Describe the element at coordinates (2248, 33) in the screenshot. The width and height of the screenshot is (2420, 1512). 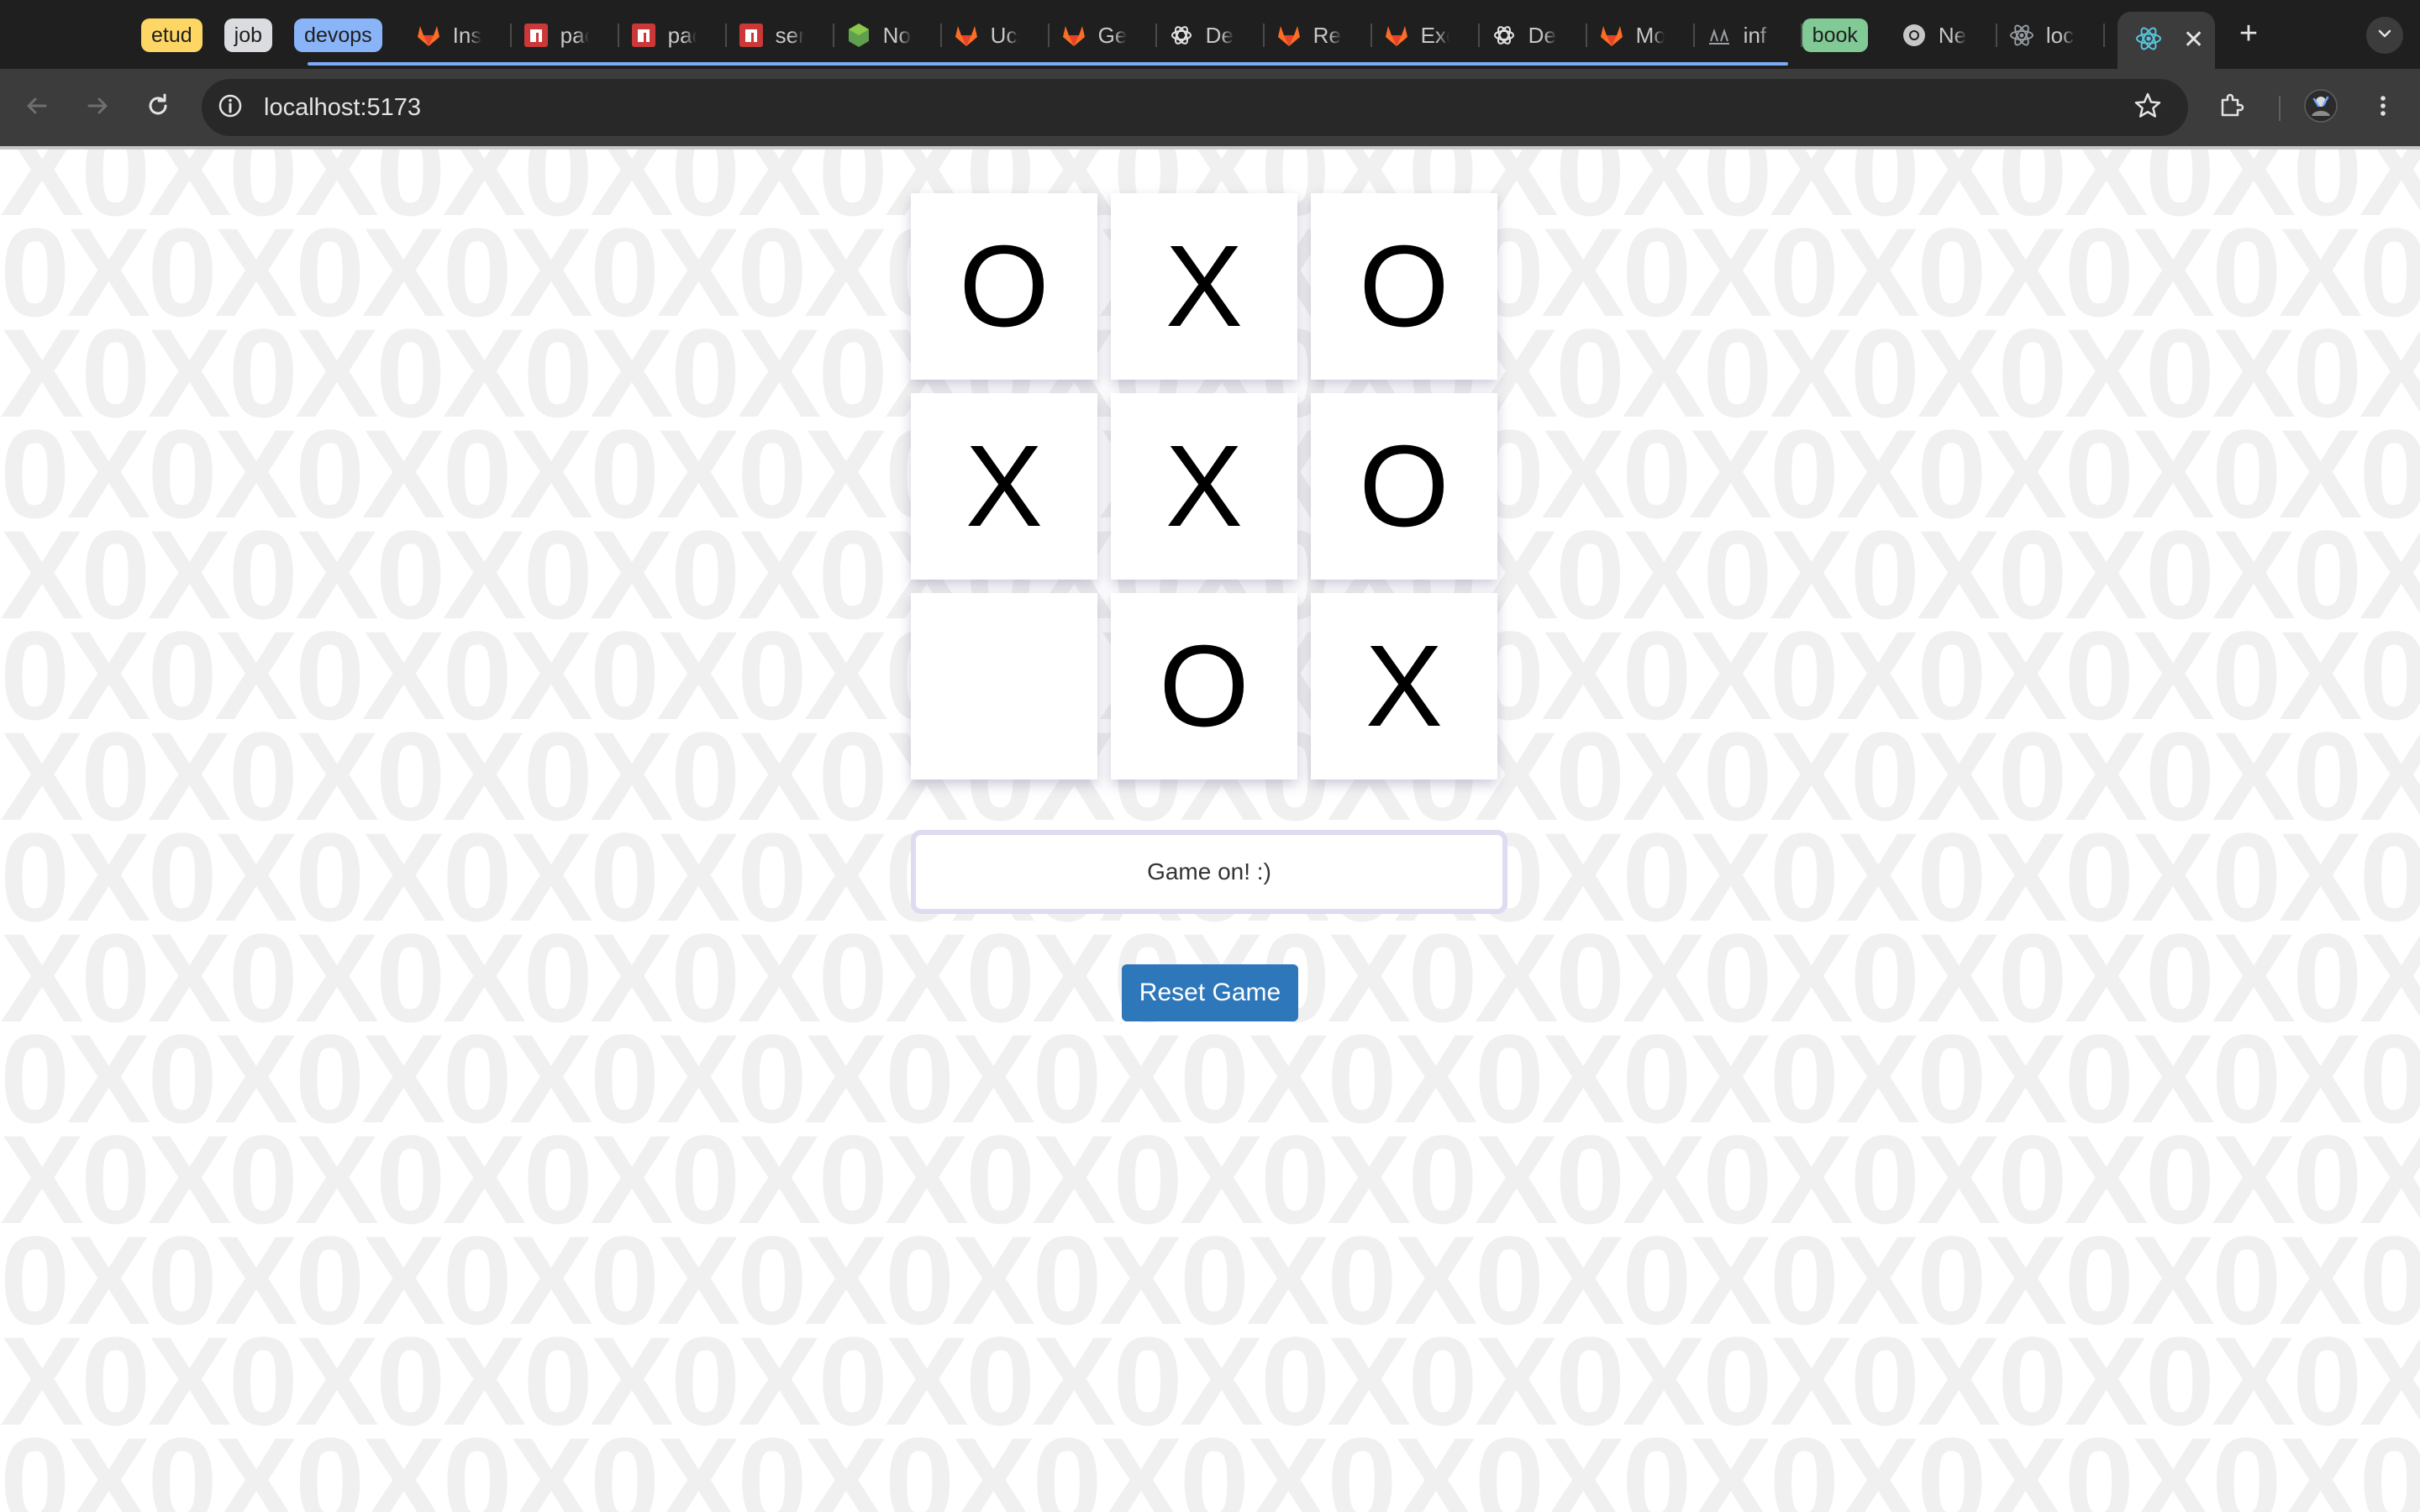
I see `new-tab-button: +` at that location.